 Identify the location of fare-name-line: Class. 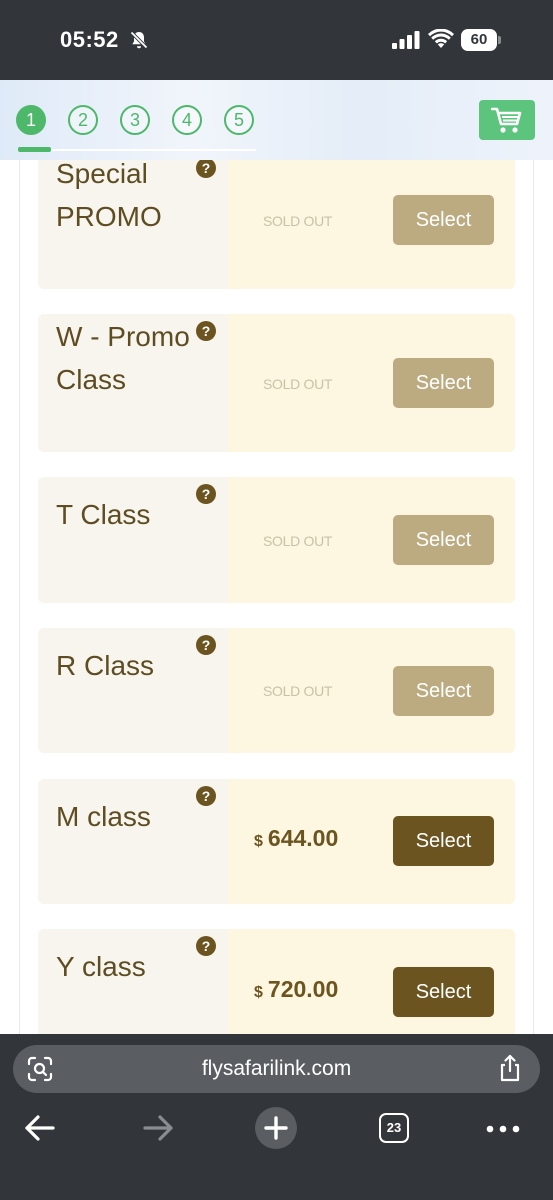
(91, 379).